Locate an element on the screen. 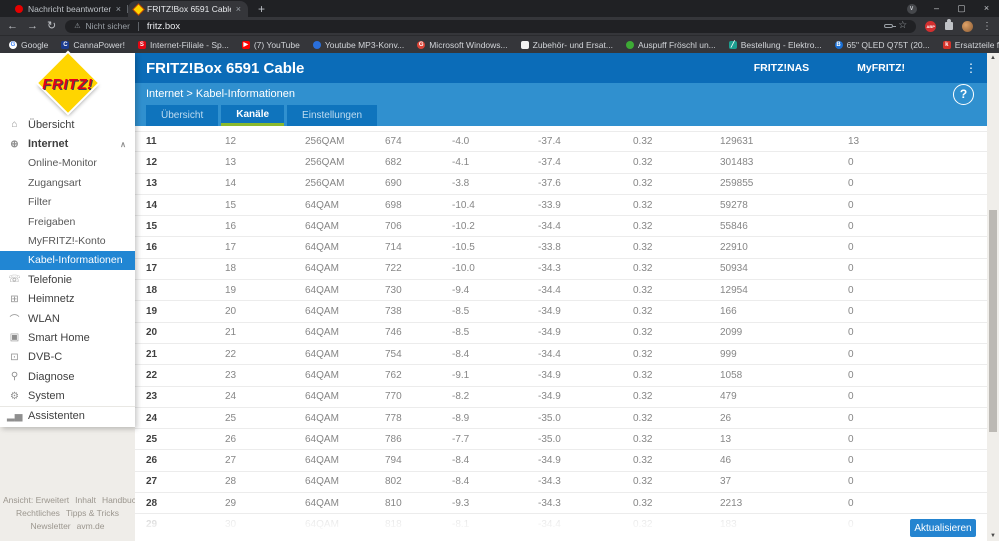  sidebar-item-myfritz-konto: MyFRITZ!-Konto is located at coordinates (67, 240).